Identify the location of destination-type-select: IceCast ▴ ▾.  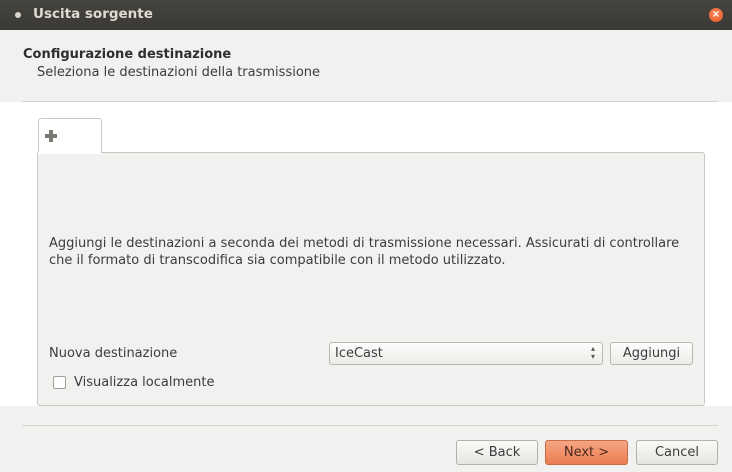
(466, 353).